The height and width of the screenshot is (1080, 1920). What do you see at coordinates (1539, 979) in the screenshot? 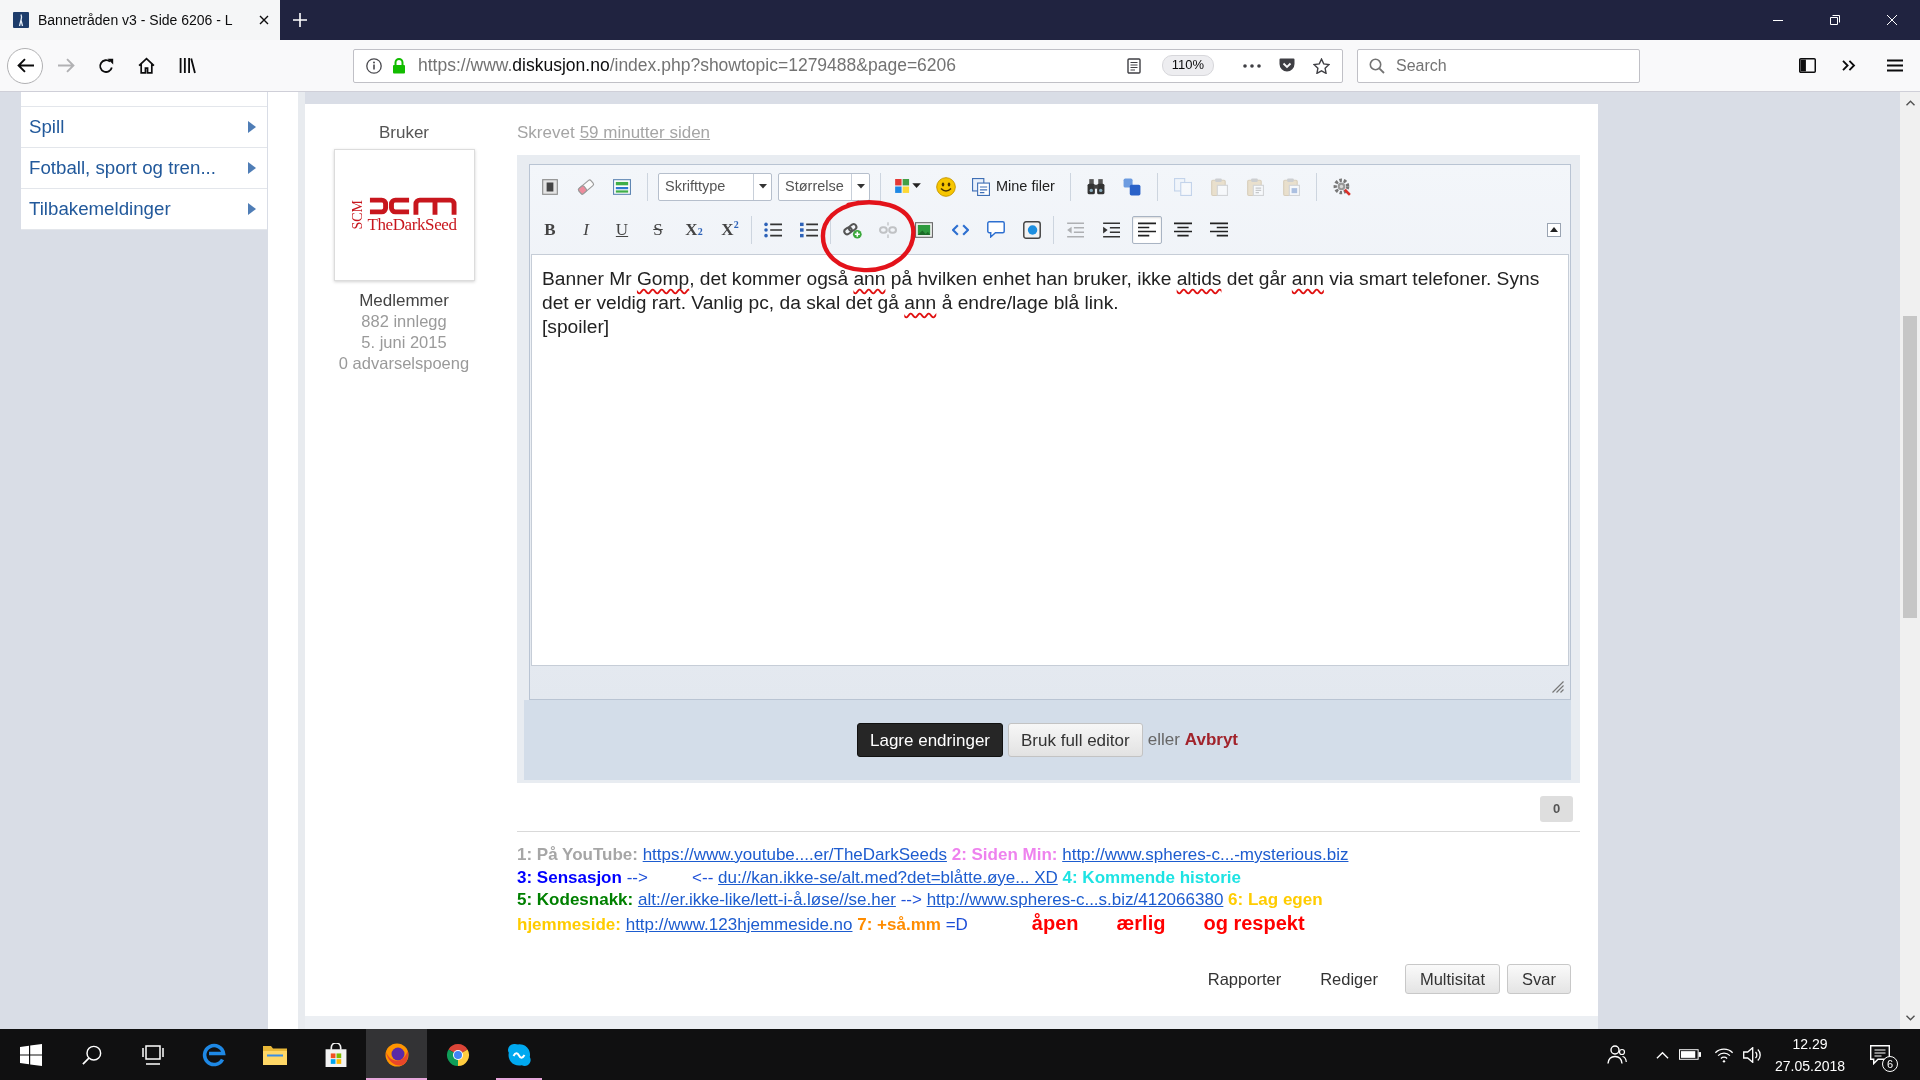
I see `post-action-button: Svar` at bounding box center [1539, 979].